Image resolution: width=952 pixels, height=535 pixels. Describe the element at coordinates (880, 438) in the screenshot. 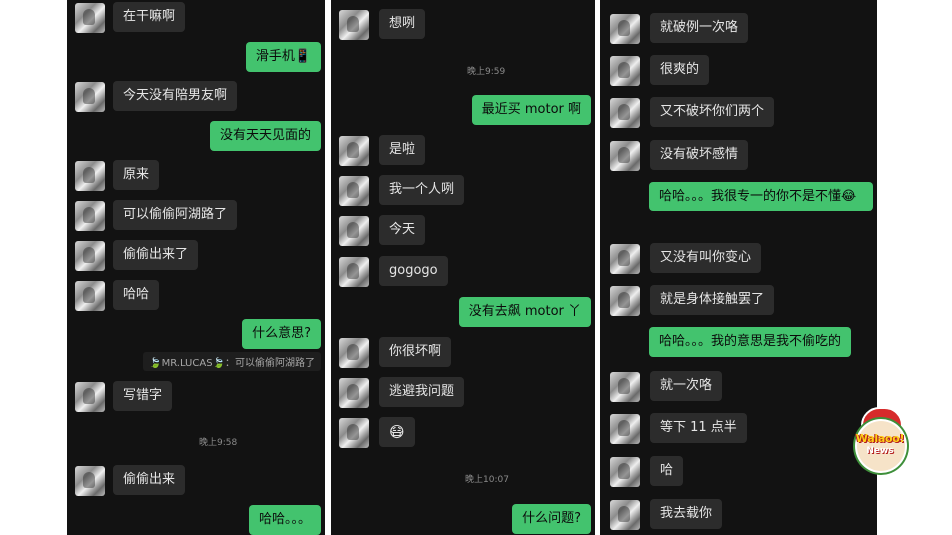

I see `logo-title: Walaoo!` at that location.